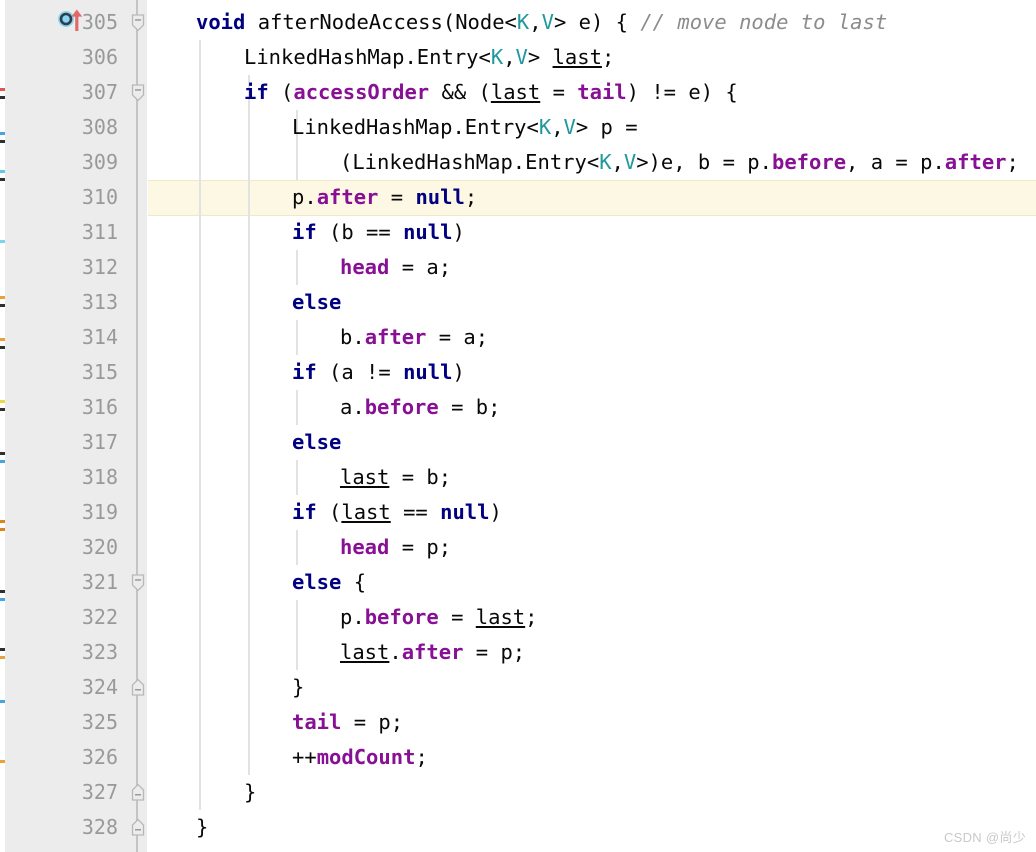  I want to click on code-line: head = a;, so click(395, 267).